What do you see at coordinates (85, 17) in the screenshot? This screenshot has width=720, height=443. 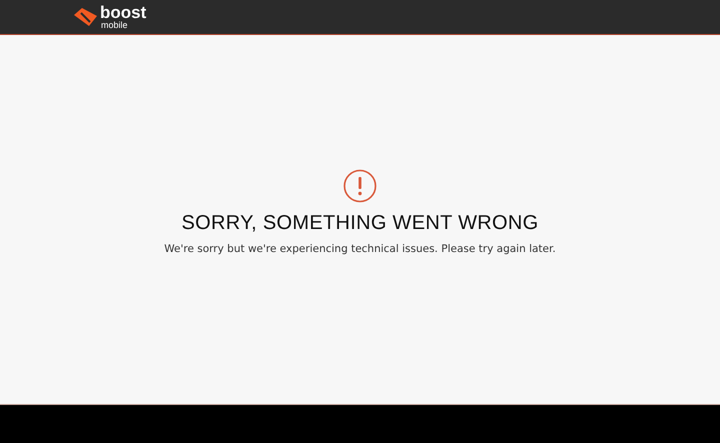 I see `logo-icon` at bounding box center [85, 17].